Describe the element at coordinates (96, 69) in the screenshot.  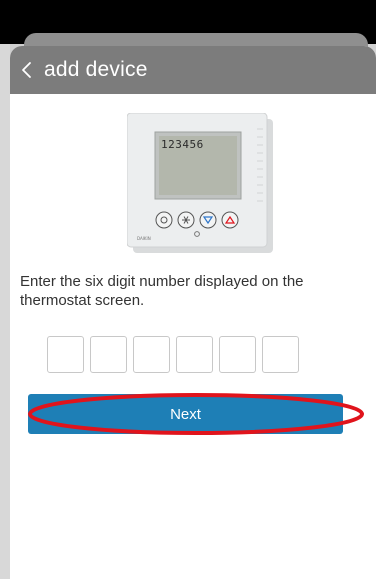
I see `page-title: add device` at that location.